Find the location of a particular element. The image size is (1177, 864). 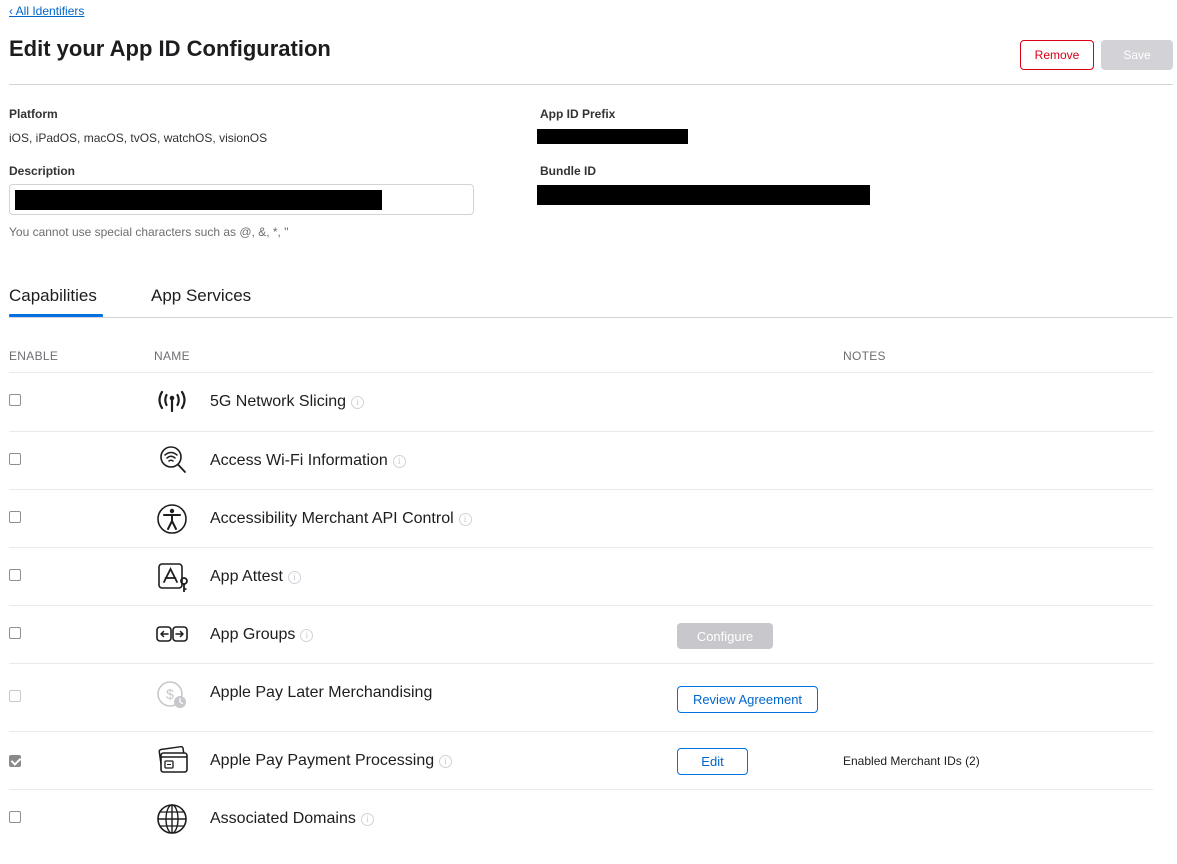

capability-name: Access Wi-Fi Information i is located at coordinates (308, 461).